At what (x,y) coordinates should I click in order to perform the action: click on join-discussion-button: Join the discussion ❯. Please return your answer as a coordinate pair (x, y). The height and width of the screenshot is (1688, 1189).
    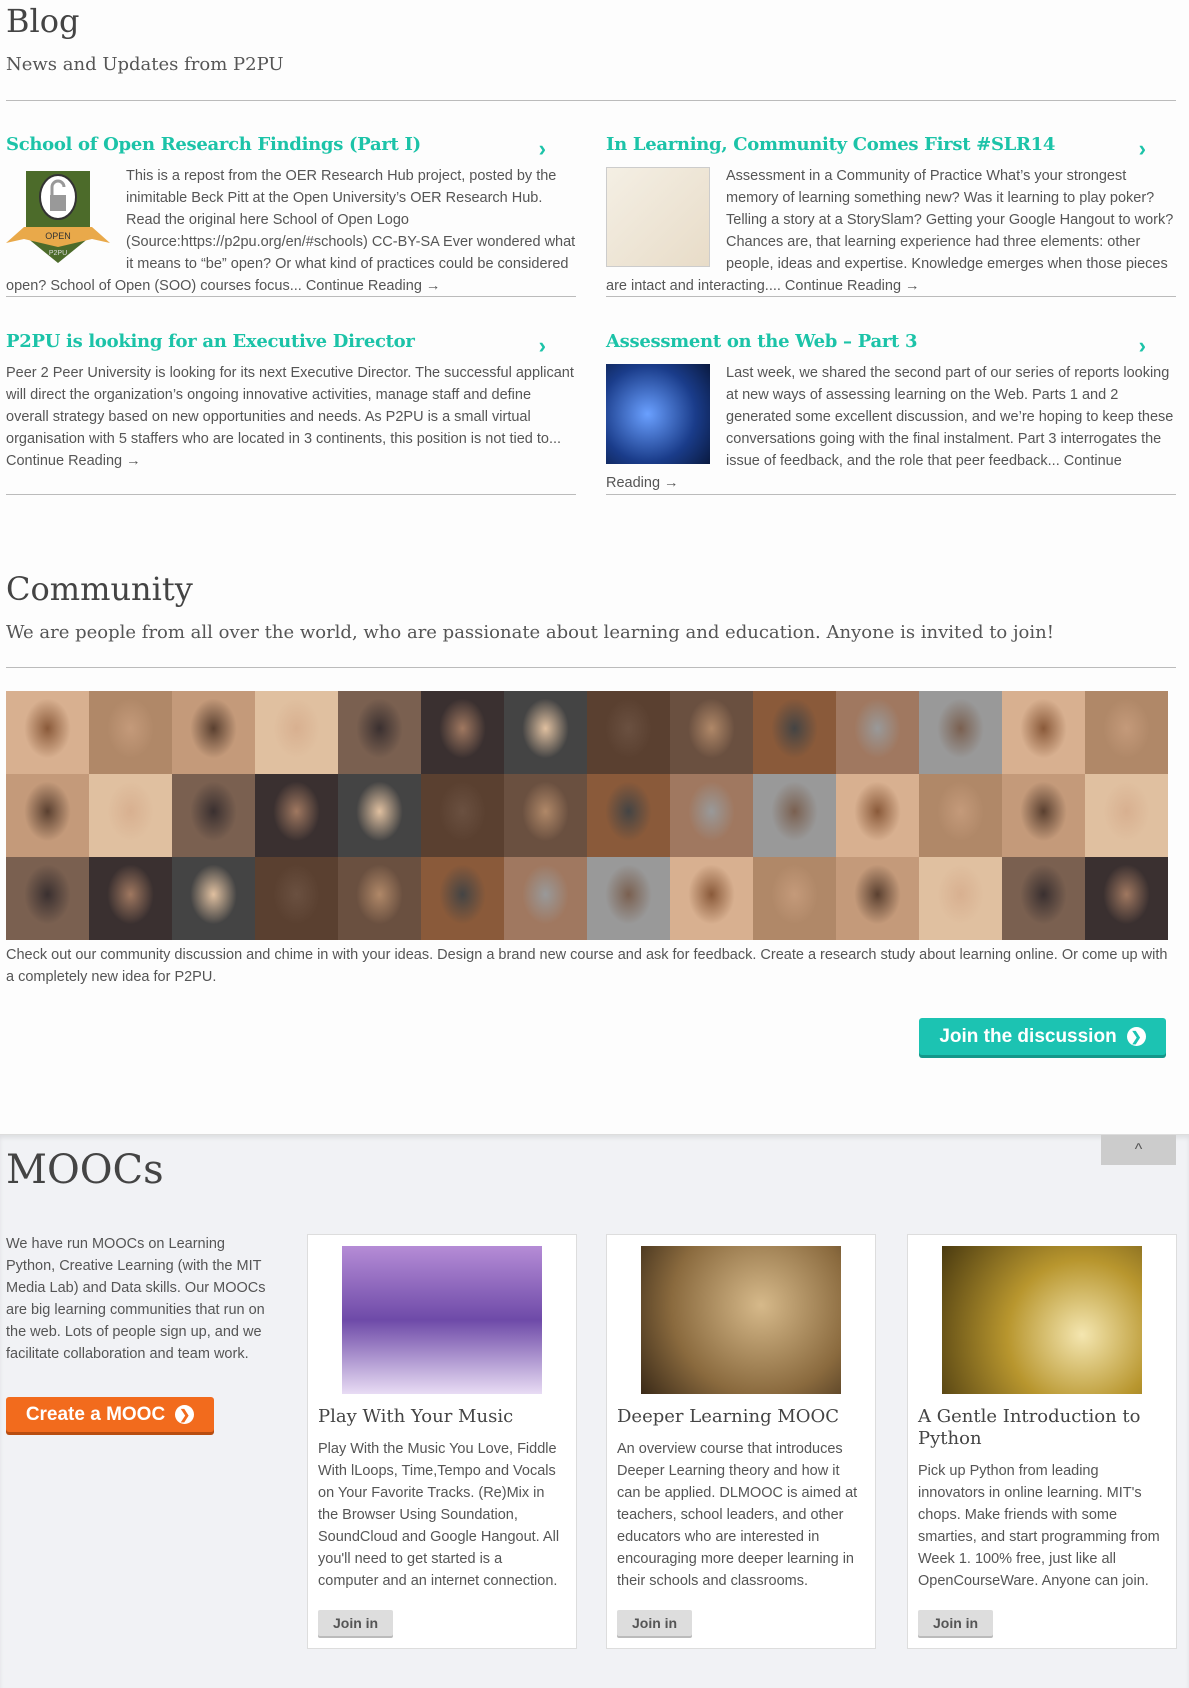
    Looking at the image, I should click on (1042, 1036).